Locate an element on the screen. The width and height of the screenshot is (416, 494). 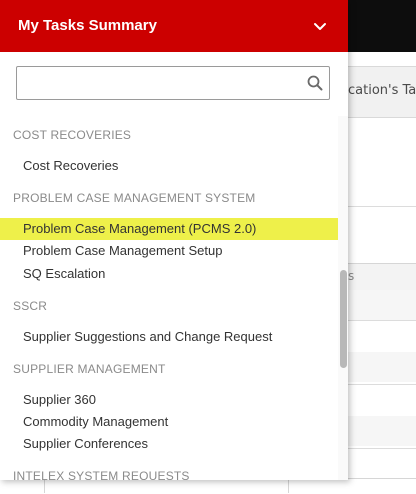
background-table-header: s is located at coordinates (378, 277).